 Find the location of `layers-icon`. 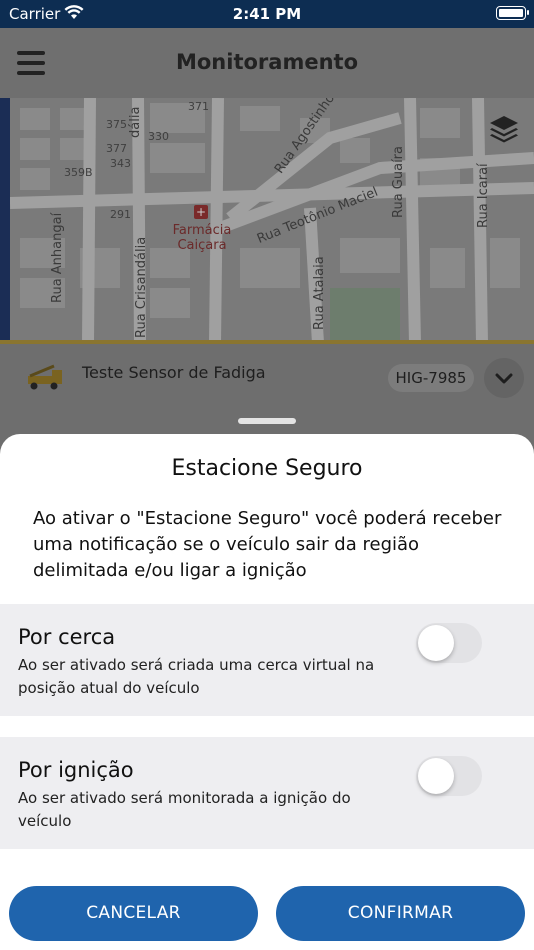

layers-icon is located at coordinates (504, 128).